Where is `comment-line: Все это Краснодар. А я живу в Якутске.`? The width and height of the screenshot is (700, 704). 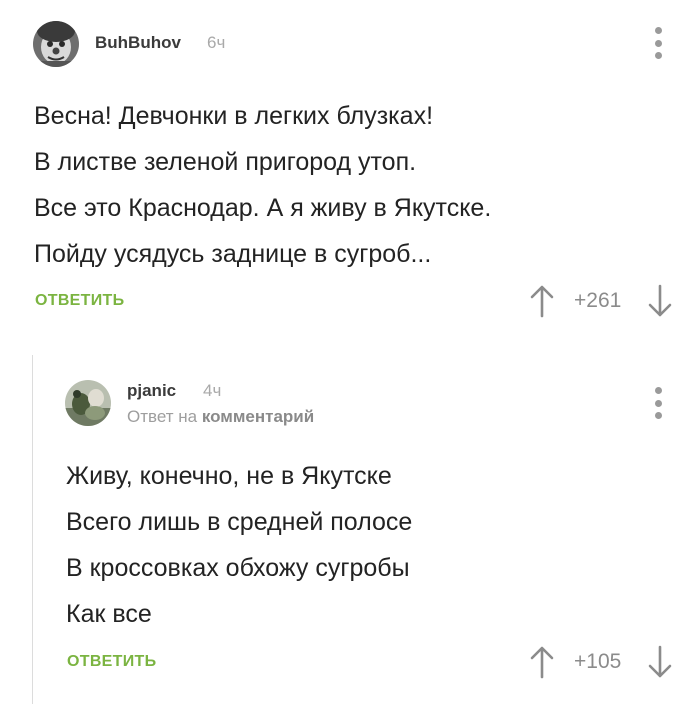
comment-line: Все это Краснодар. А я живу в Якутске. is located at coordinates (263, 208).